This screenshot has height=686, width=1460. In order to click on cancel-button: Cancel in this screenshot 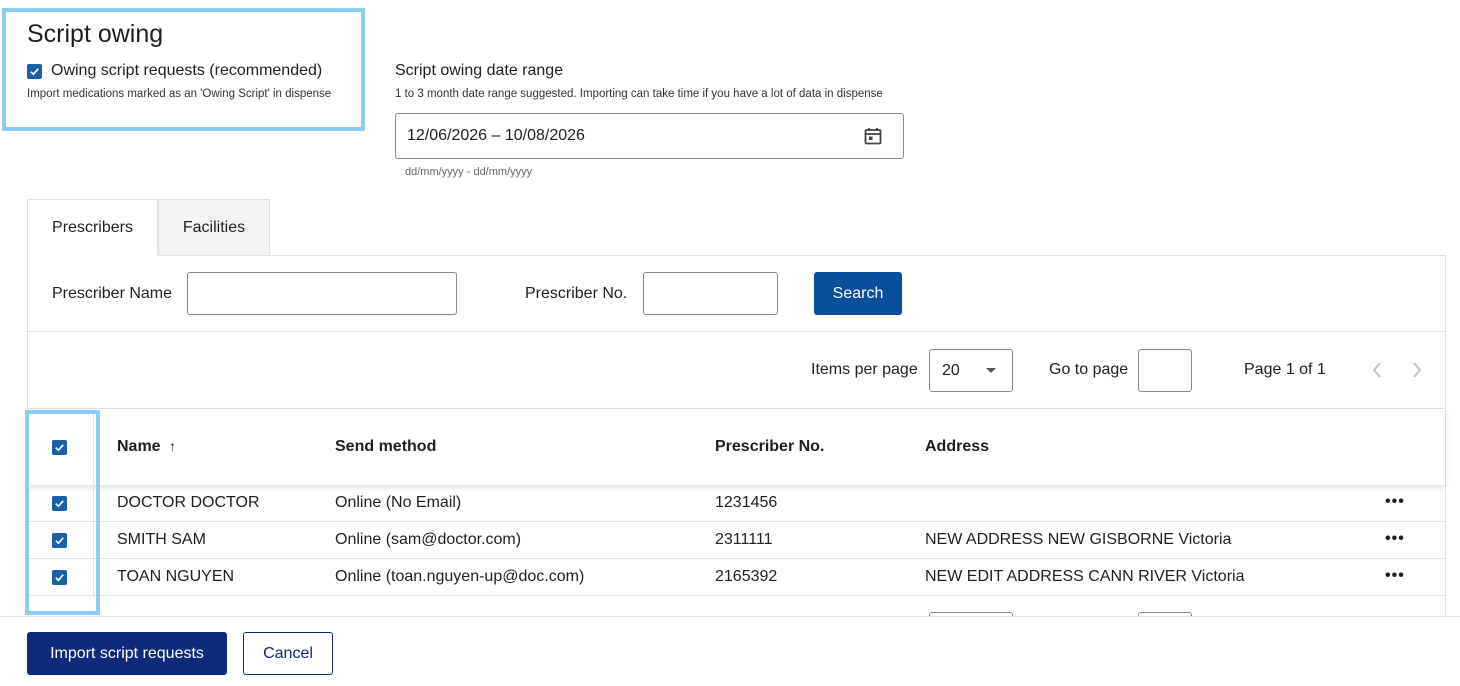, I will do `click(288, 653)`.